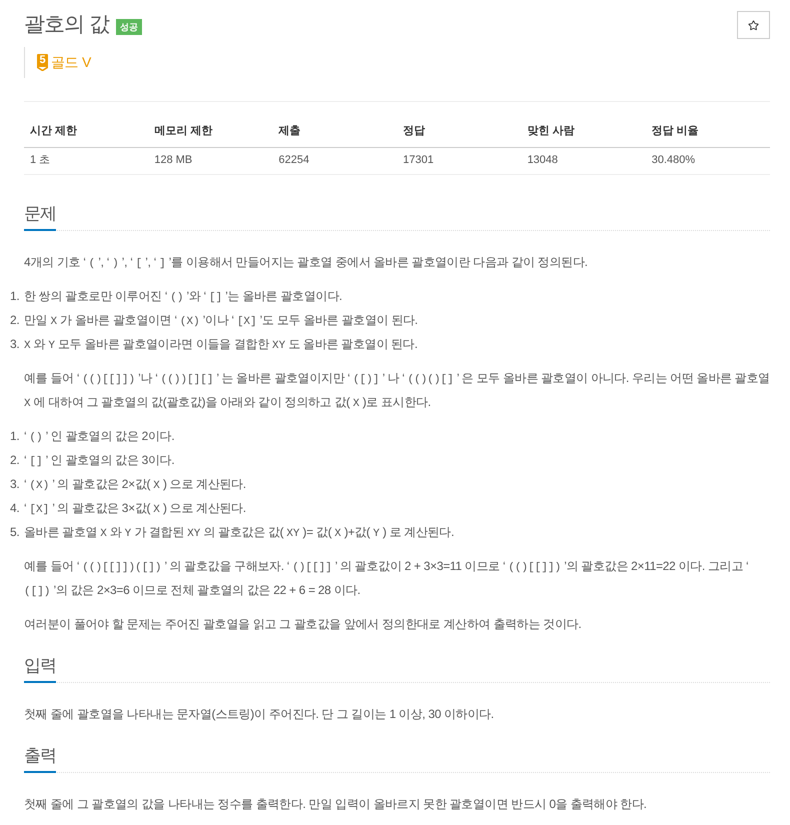  What do you see at coordinates (15, 508) in the screenshot?
I see `list-number: 4.` at bounding box center [15, 508].